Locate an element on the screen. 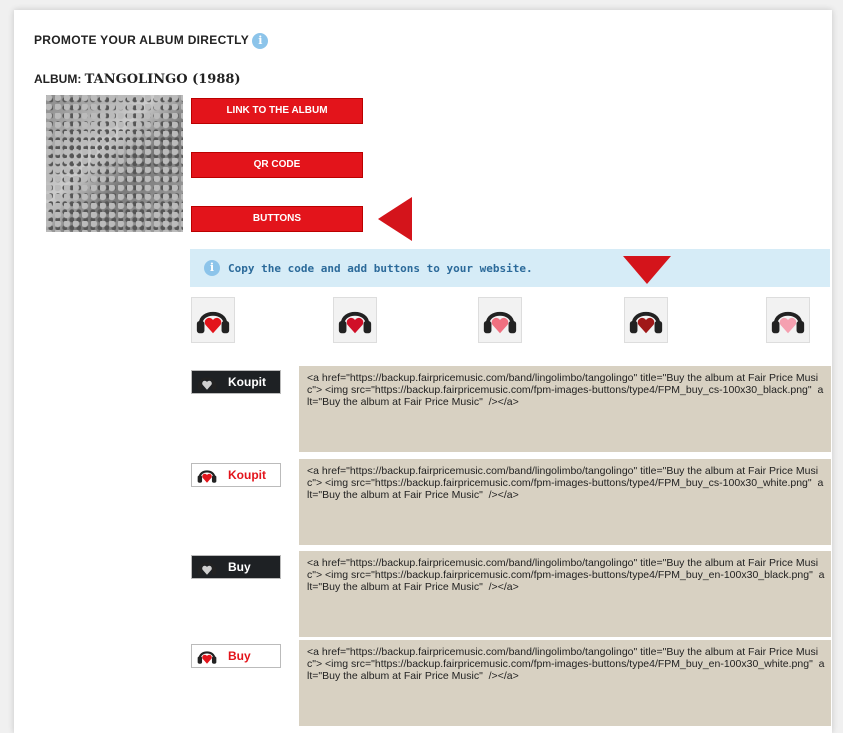 Image resolution: width=843 pixels, height=733 pixels. buttons-button: BUTTONS is located at coordinates (277, 219).